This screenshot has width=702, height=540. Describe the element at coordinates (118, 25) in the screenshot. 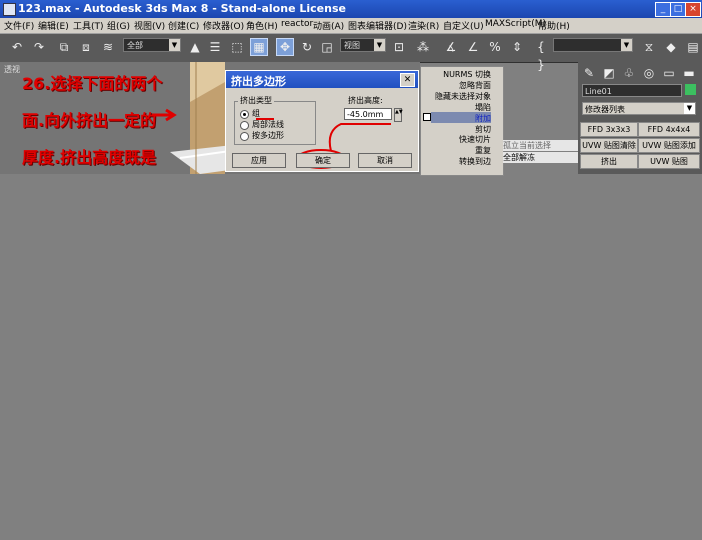

I see `menu-group: 组(G)` at that location.